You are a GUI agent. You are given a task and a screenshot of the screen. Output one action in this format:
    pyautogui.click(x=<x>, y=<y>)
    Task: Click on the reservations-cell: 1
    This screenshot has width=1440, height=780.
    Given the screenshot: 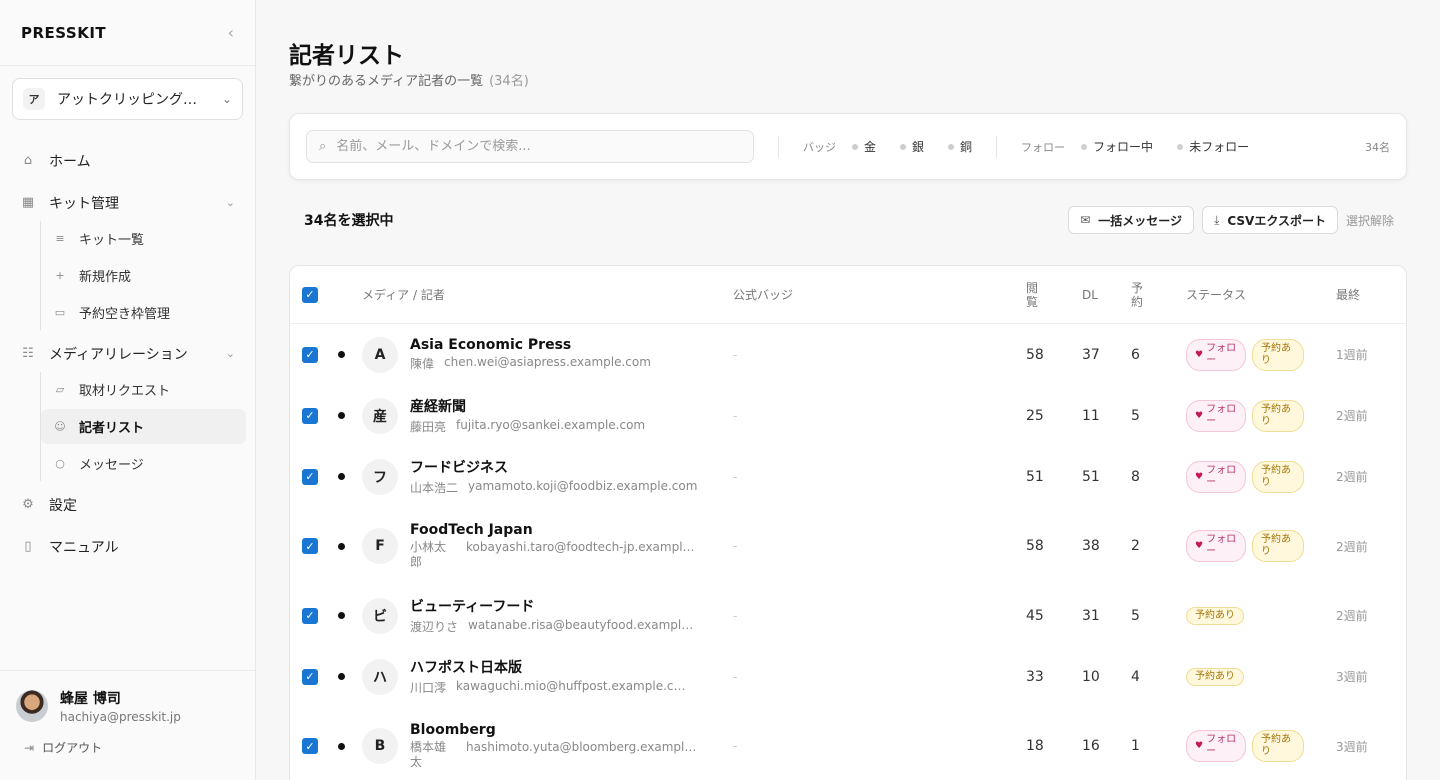 What is the action you would take?
    pyautogui.click(x=1135, y=746)
    